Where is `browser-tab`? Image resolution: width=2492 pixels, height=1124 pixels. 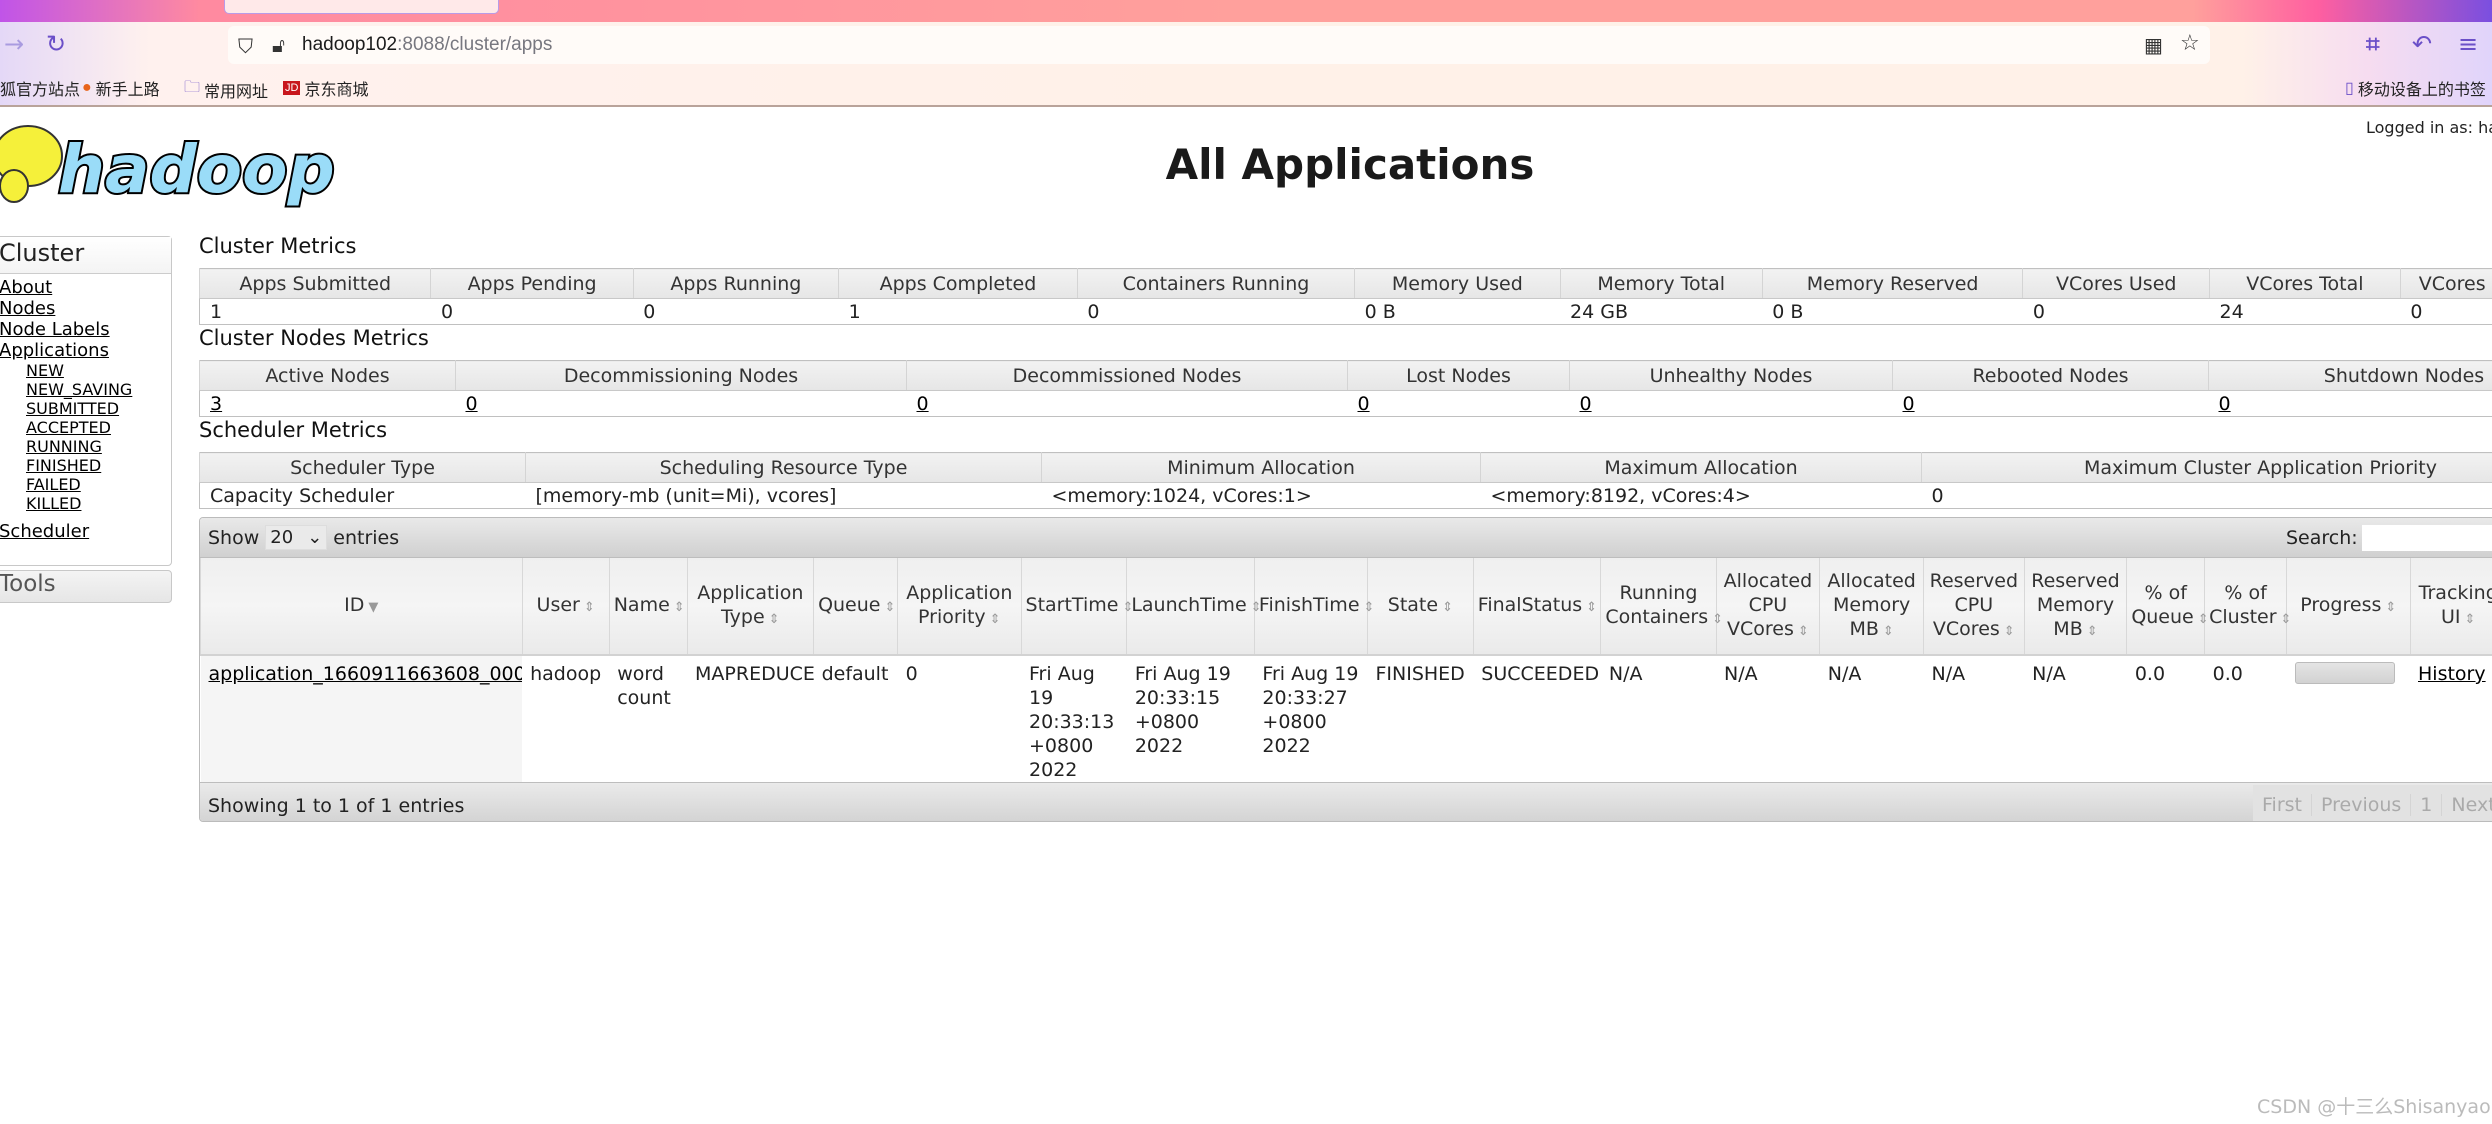
browser-tab is located at coordinates (361, 7).